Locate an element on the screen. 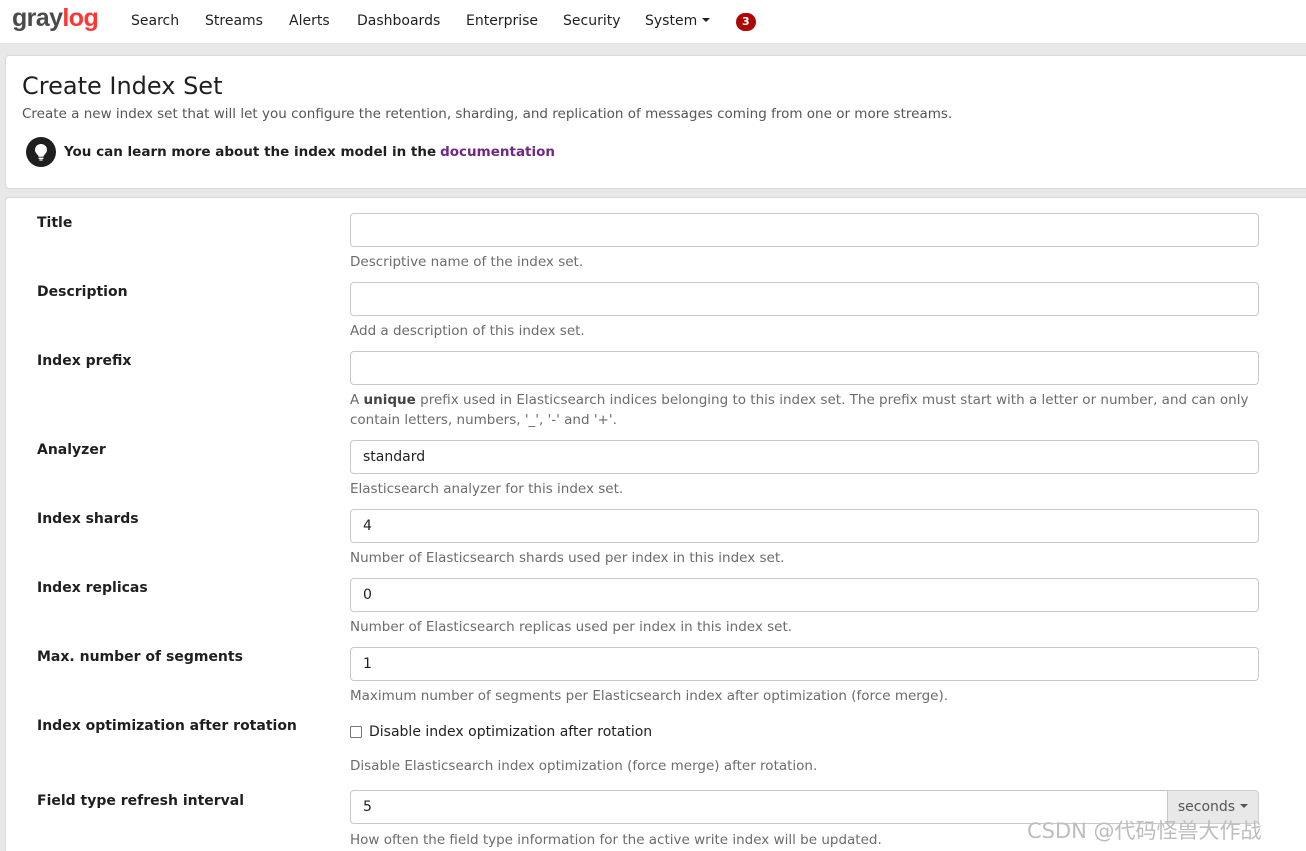  title-input is located at coordinates (804, 230).